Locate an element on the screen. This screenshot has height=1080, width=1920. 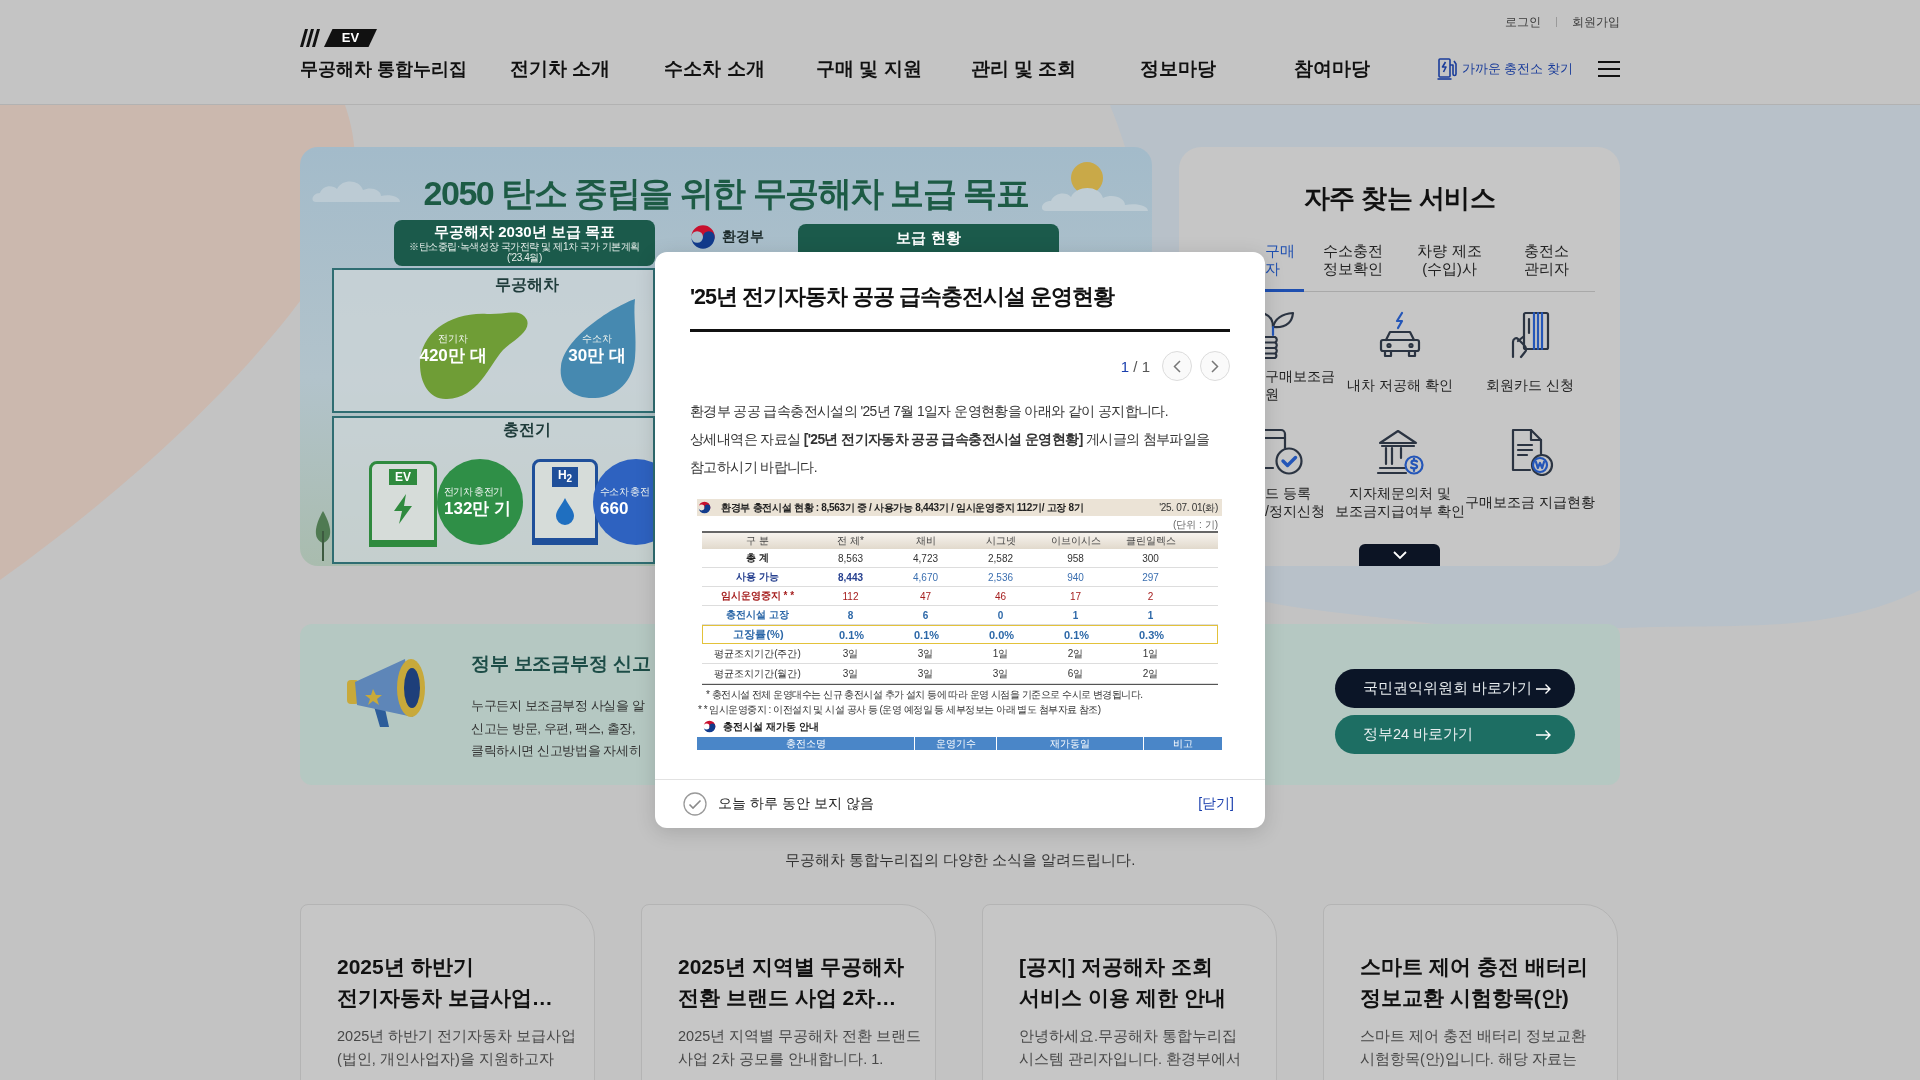
column-header: 전 체* is located at coordinates (850, 541).